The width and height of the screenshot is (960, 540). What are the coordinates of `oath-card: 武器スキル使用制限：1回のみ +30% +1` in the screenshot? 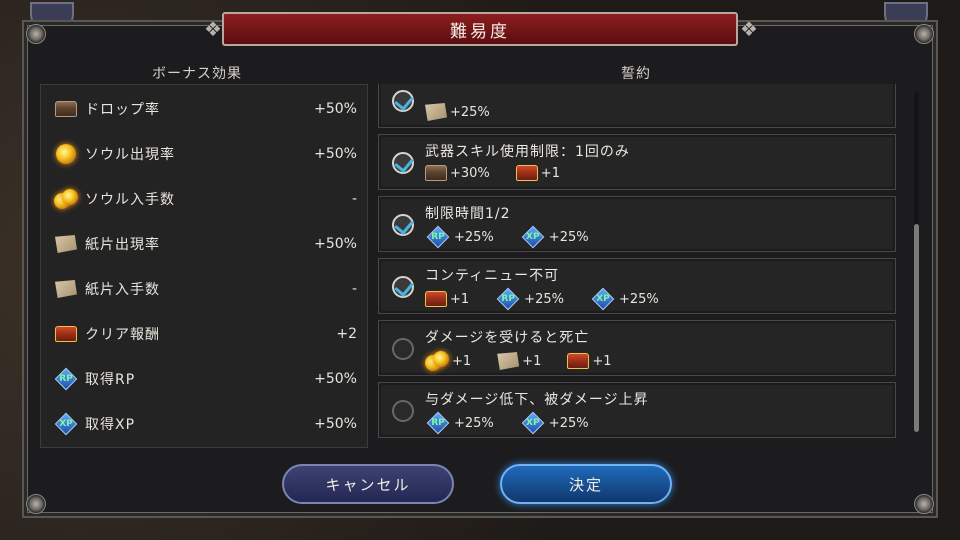 It's located at (637, 162).